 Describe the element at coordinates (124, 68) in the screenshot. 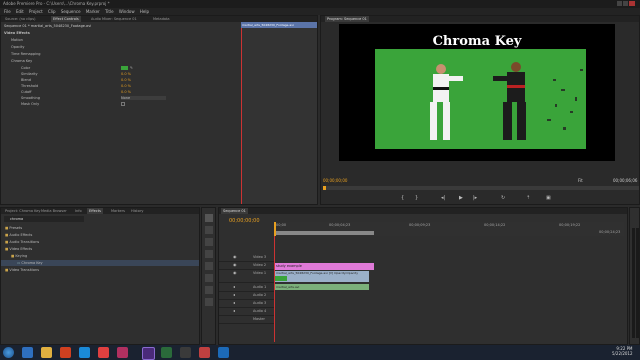

I see `color-swatch` at that location.